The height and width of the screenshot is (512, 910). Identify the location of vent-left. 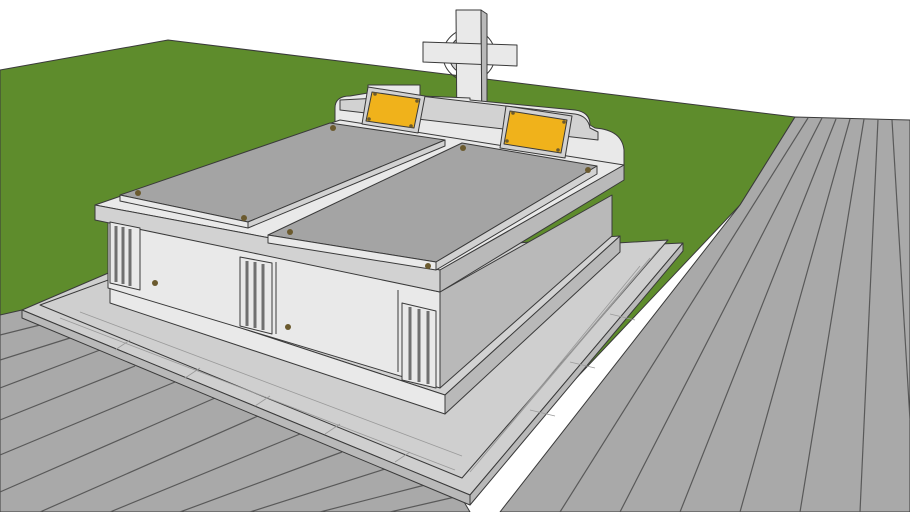
(125, 256).